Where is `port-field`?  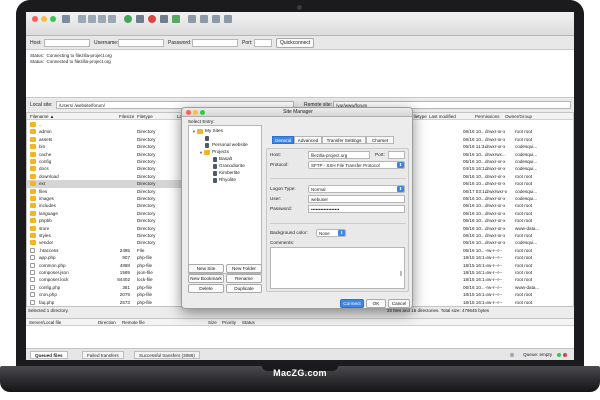
port-field is located at coordinates (396, 155).